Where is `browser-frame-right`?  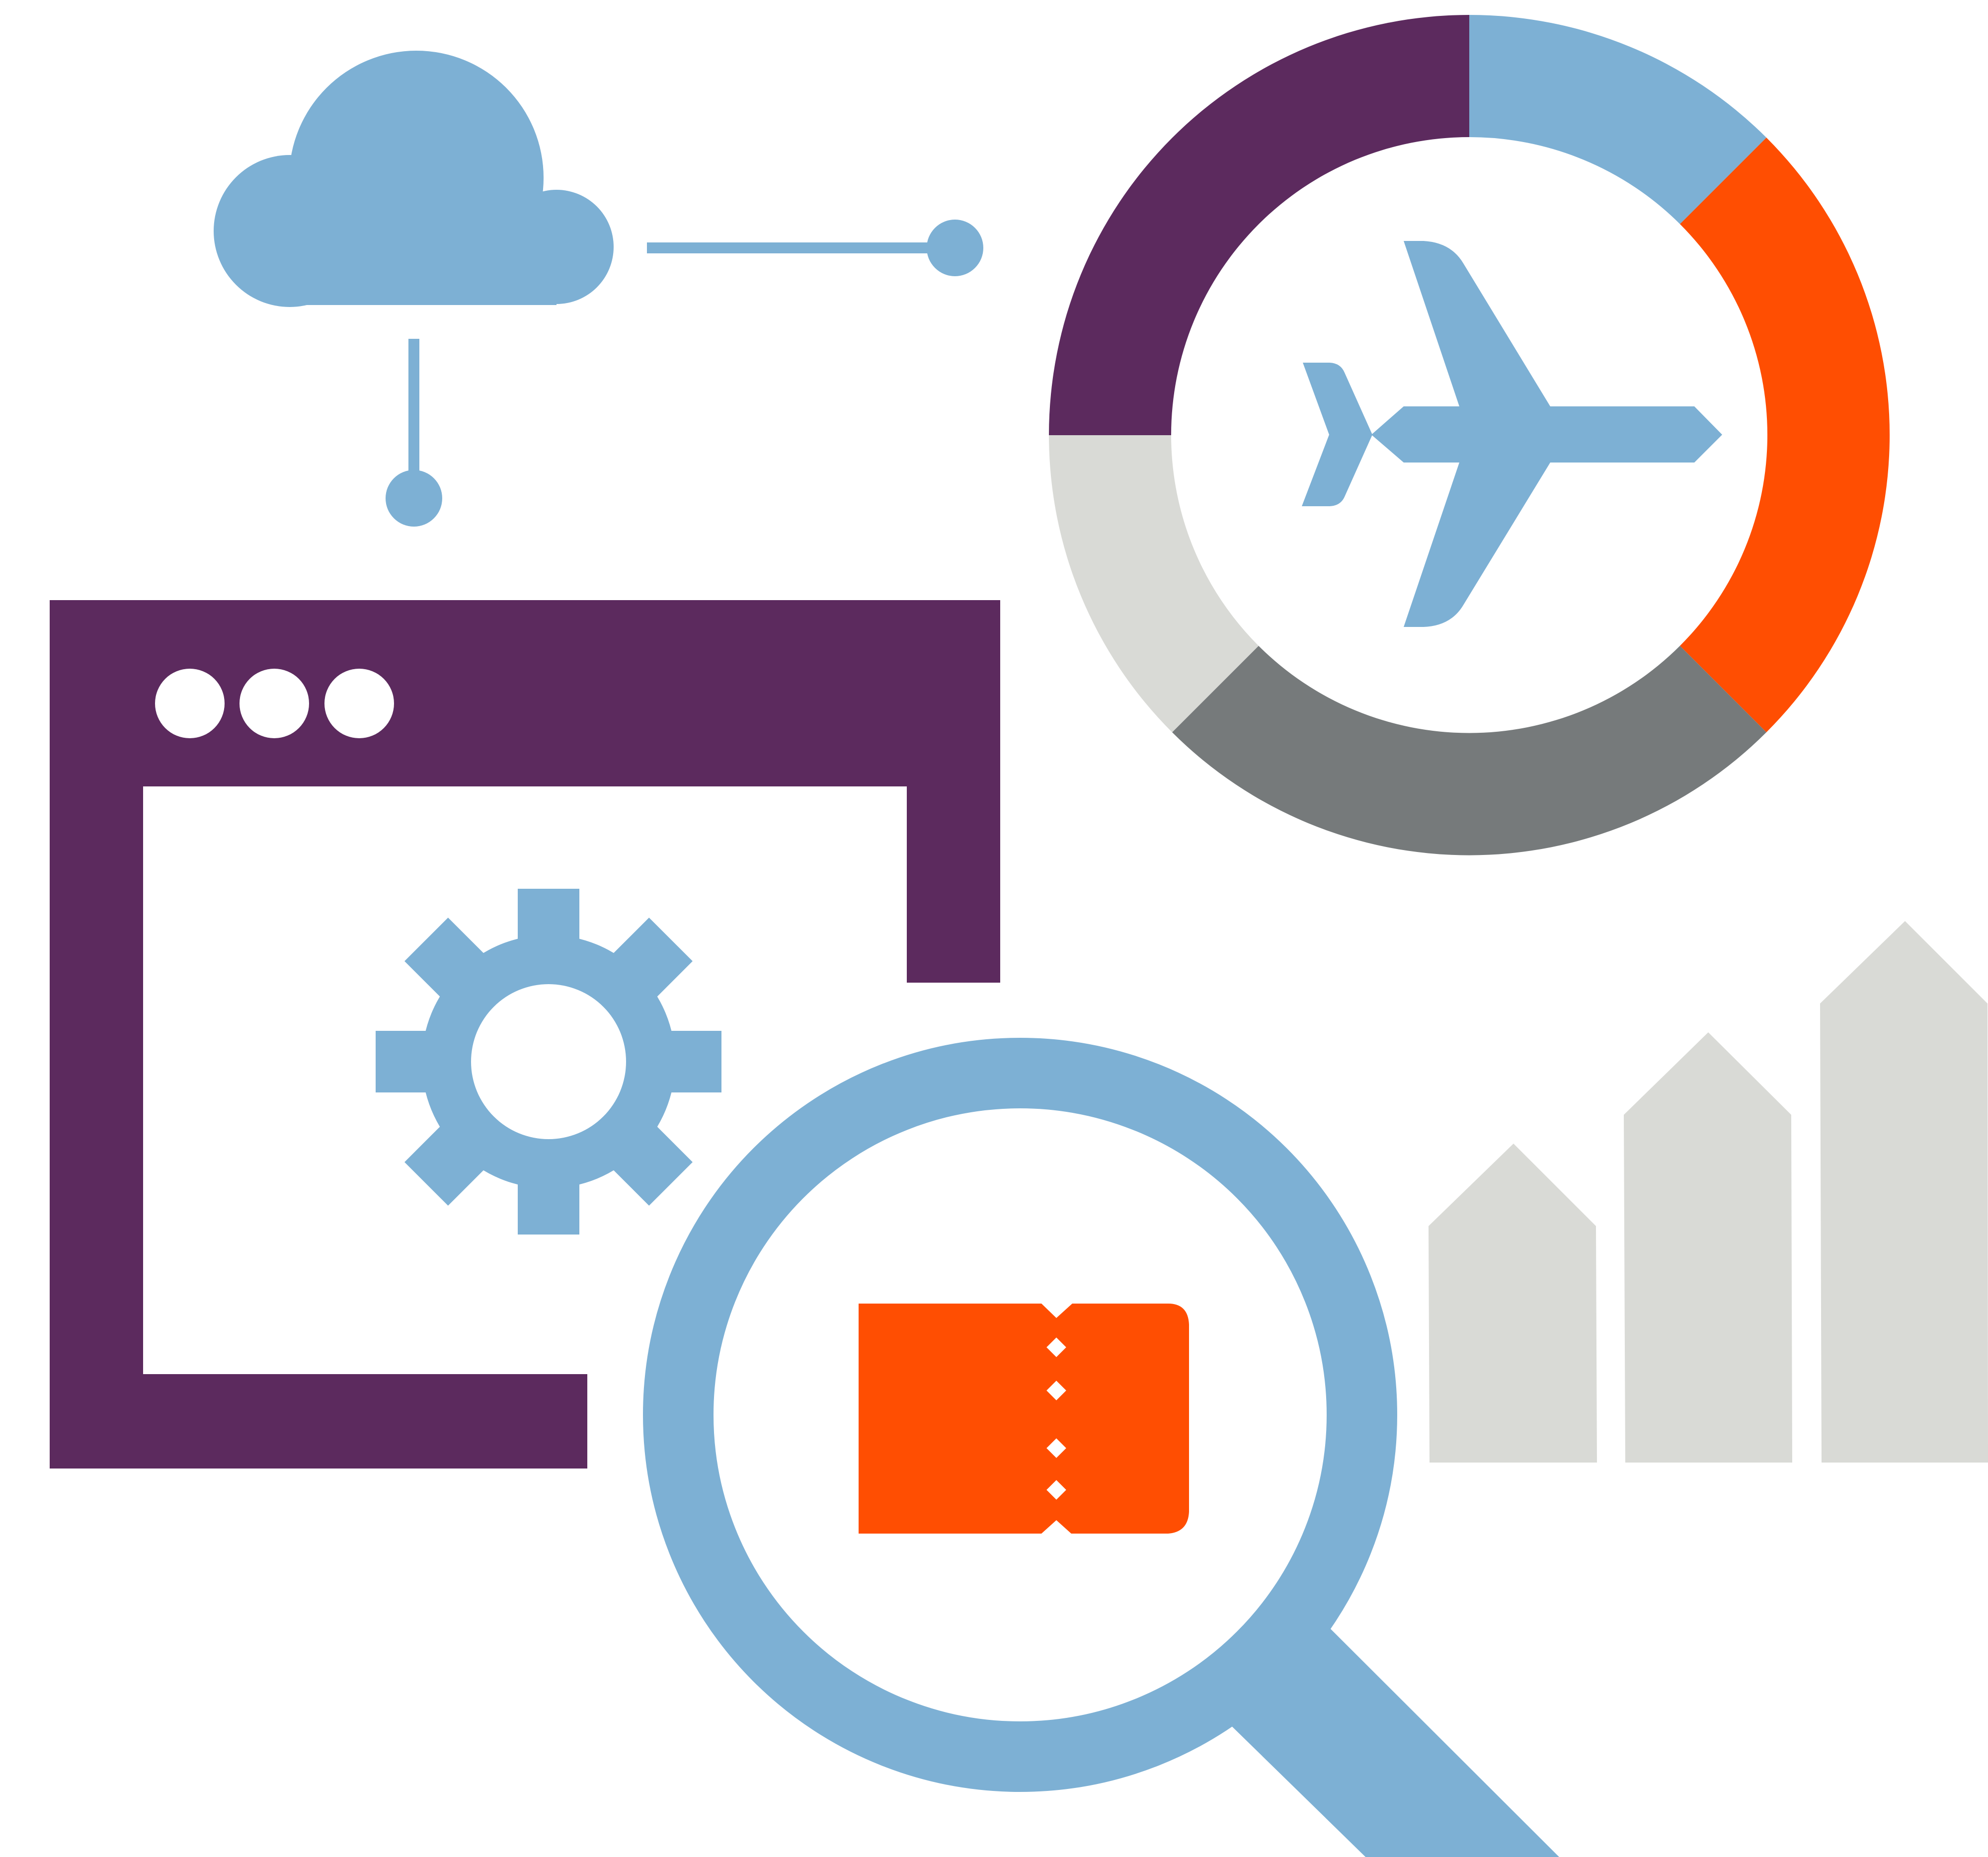 browser-frame-right is located at coordinates (953, 792).